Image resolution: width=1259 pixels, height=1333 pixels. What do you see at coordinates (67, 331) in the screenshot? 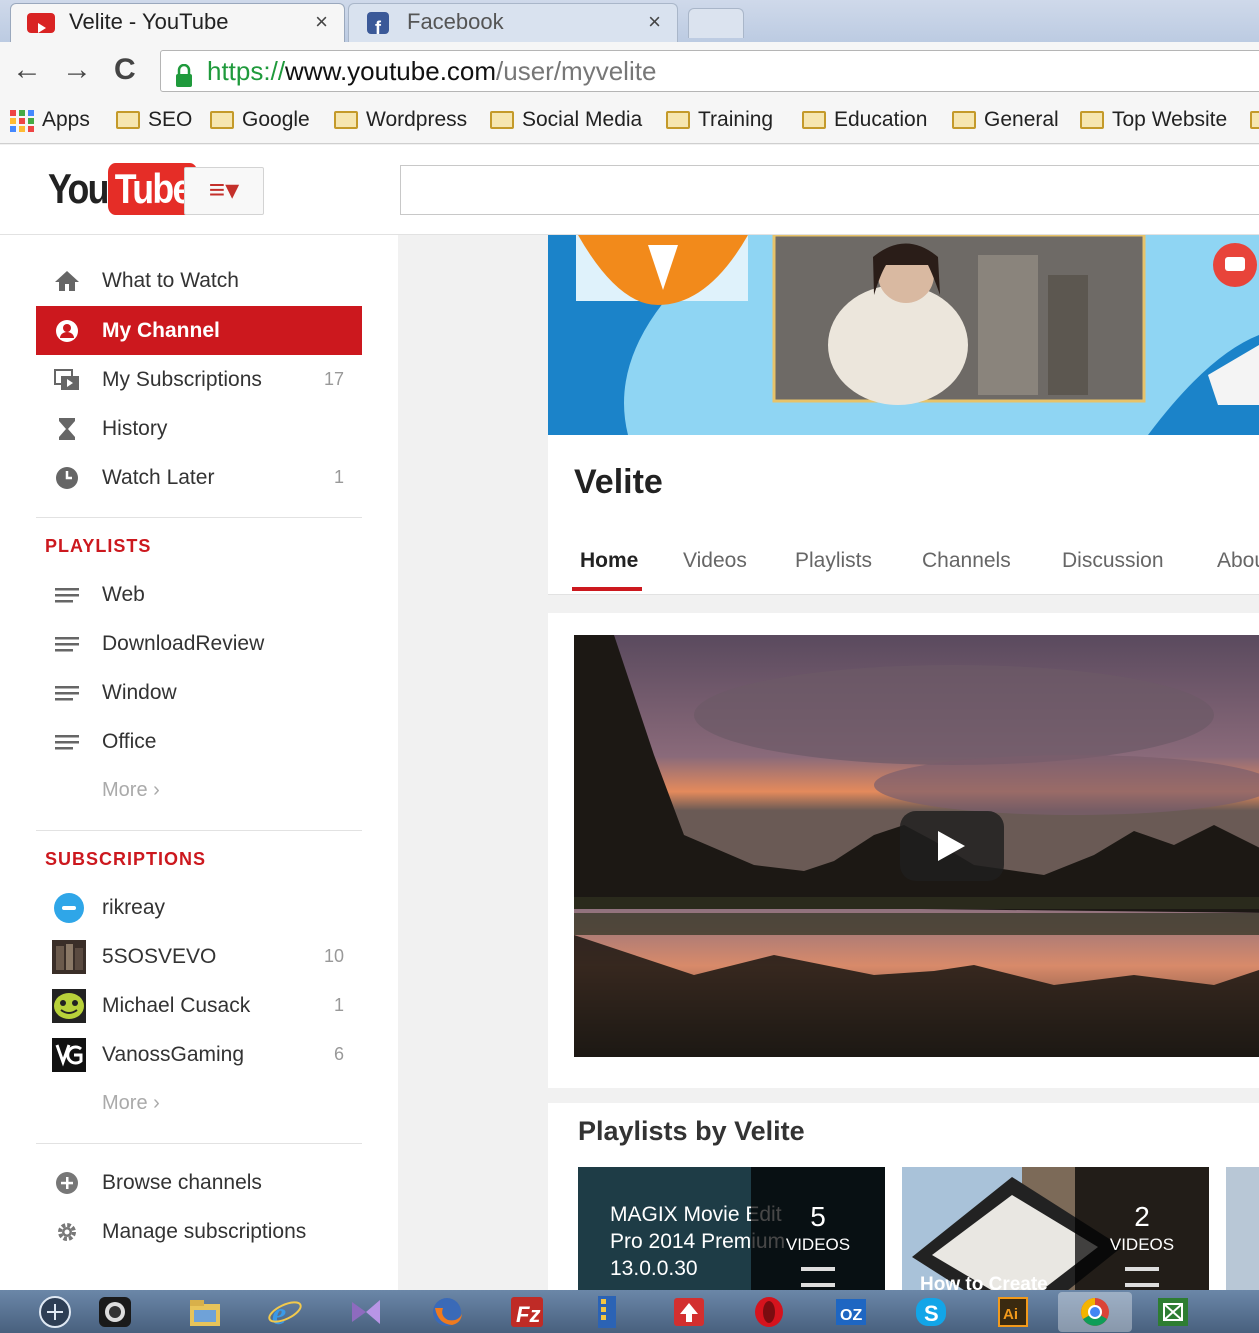
I see `user-icon` at bounding box center [67, 331].